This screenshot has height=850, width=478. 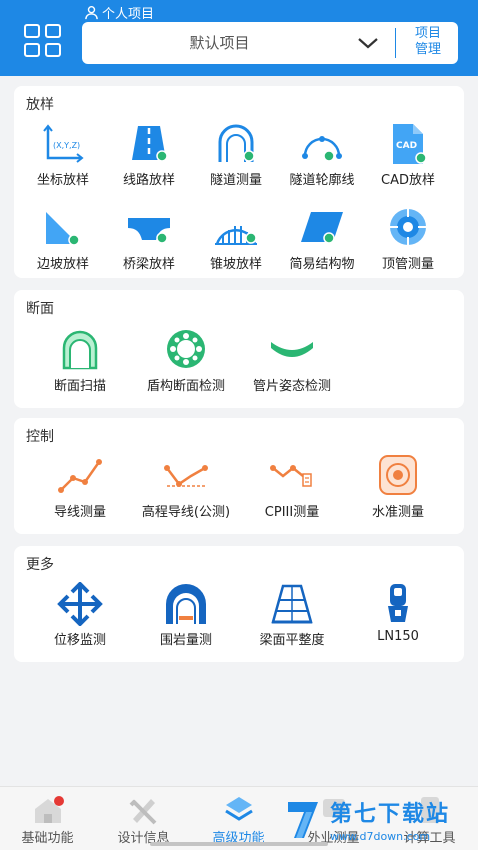 What do you see at coordinates (79, 512) in the screenshot?
I see `item-label: 导线测量` at bounding box center [79, 512].